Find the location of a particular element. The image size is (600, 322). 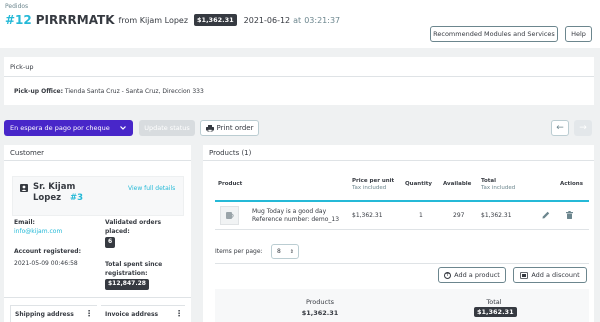

user-card-icon is located at coordinates (24, 188).